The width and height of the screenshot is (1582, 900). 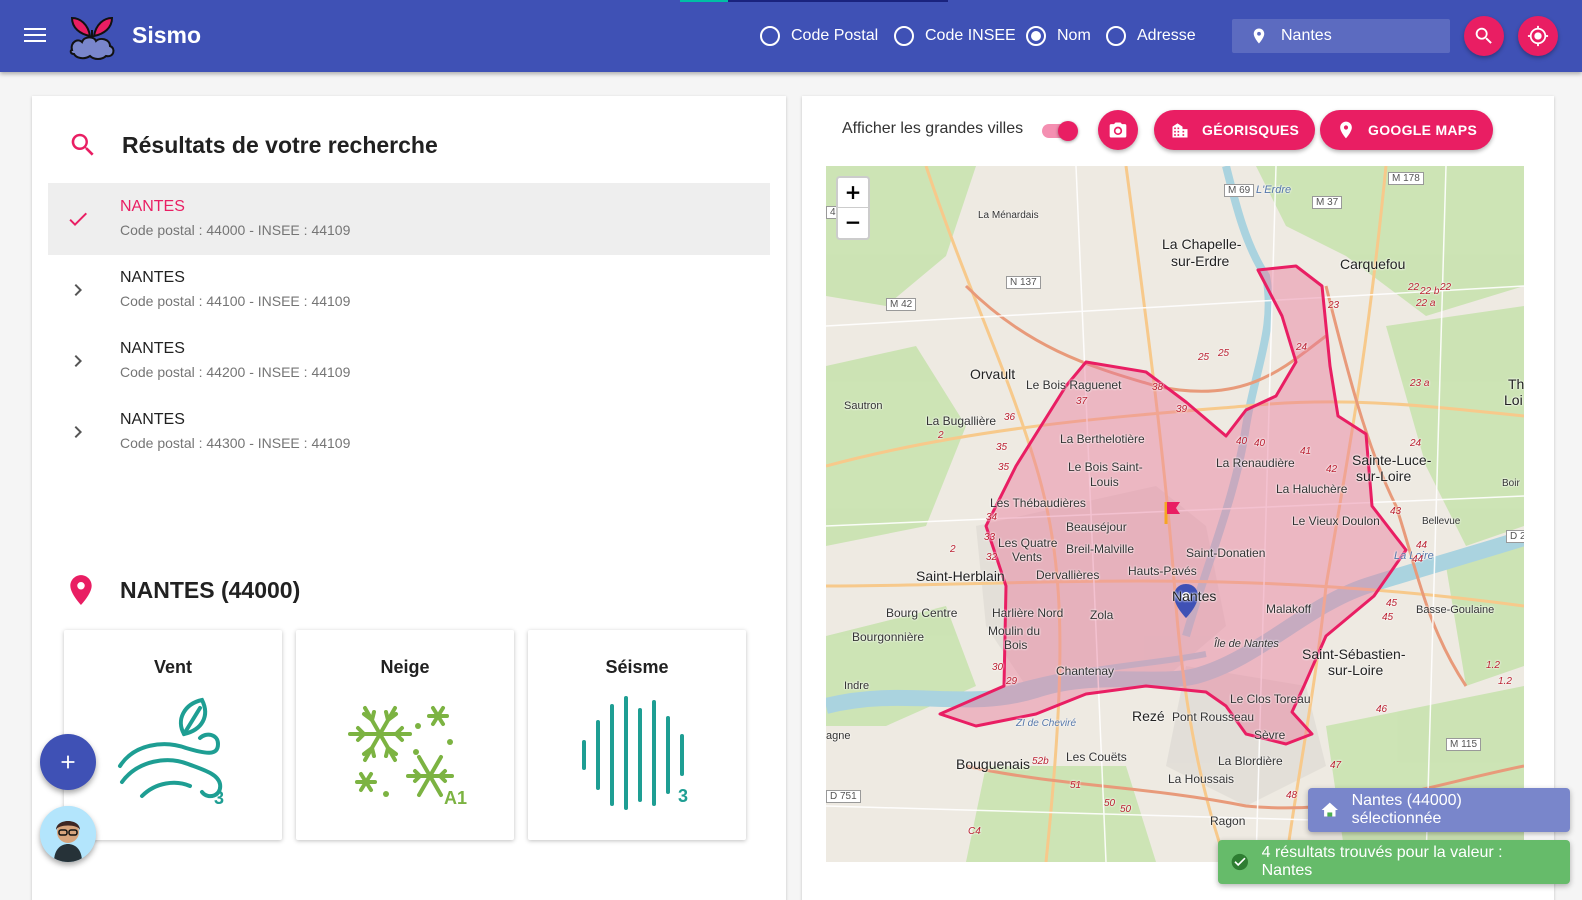 I want to click on road-label: M 115, so click(x=1464, y=744).